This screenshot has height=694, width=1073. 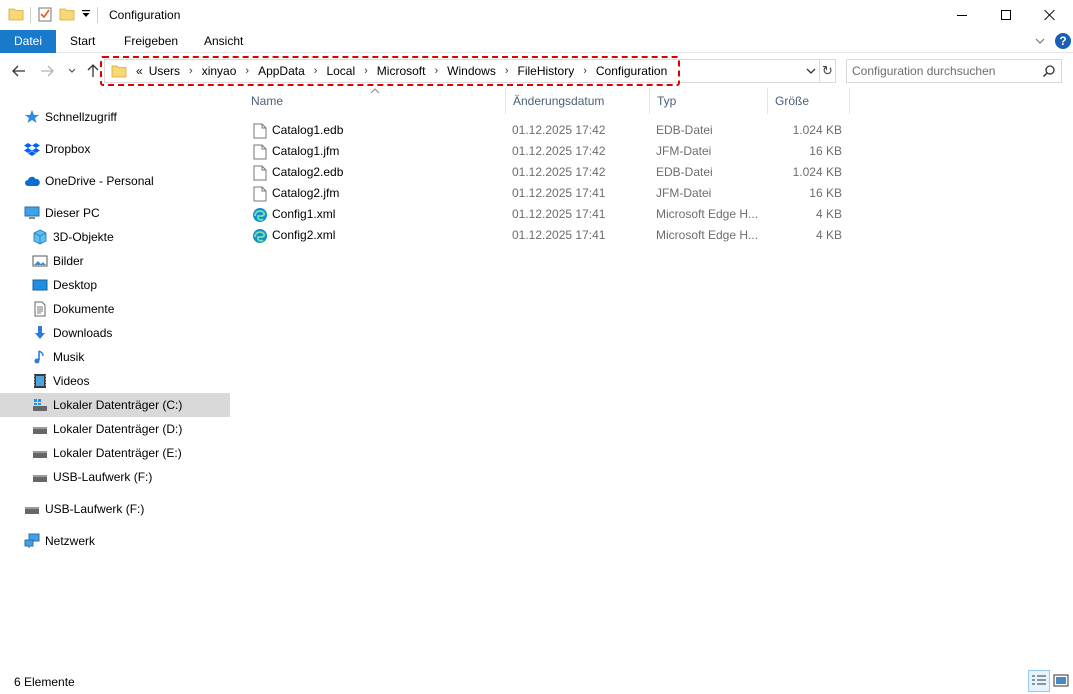 I want to click on tab-freigeben: Freigeben, so click(x=151, y=41).